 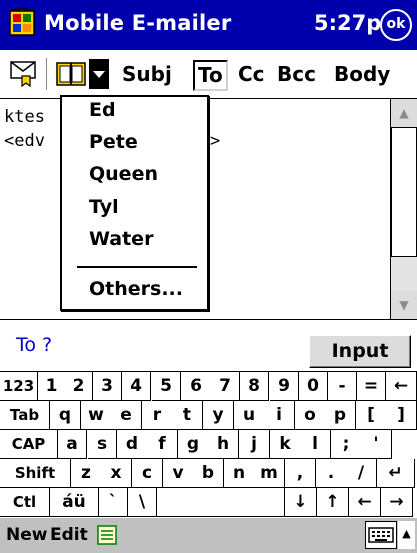 I want to click on key-n: n, so click(x=239, y=473).